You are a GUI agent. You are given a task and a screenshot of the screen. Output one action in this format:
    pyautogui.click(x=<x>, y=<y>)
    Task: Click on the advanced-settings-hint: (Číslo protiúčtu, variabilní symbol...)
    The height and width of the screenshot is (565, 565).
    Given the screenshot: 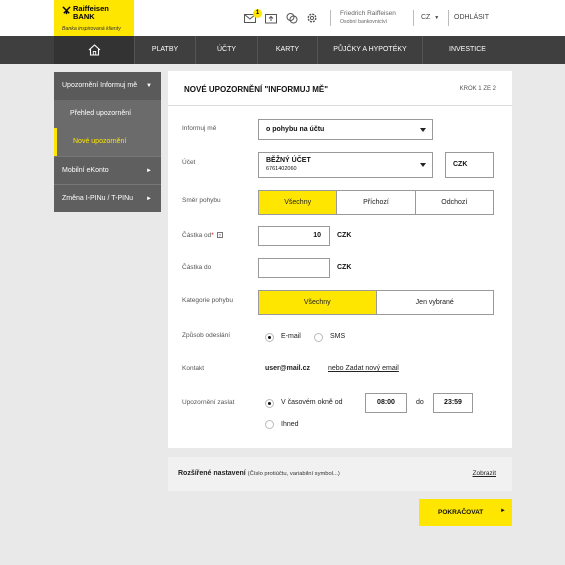 What is the action you would take?
    pyautogui.click(x=293, y=474)
    